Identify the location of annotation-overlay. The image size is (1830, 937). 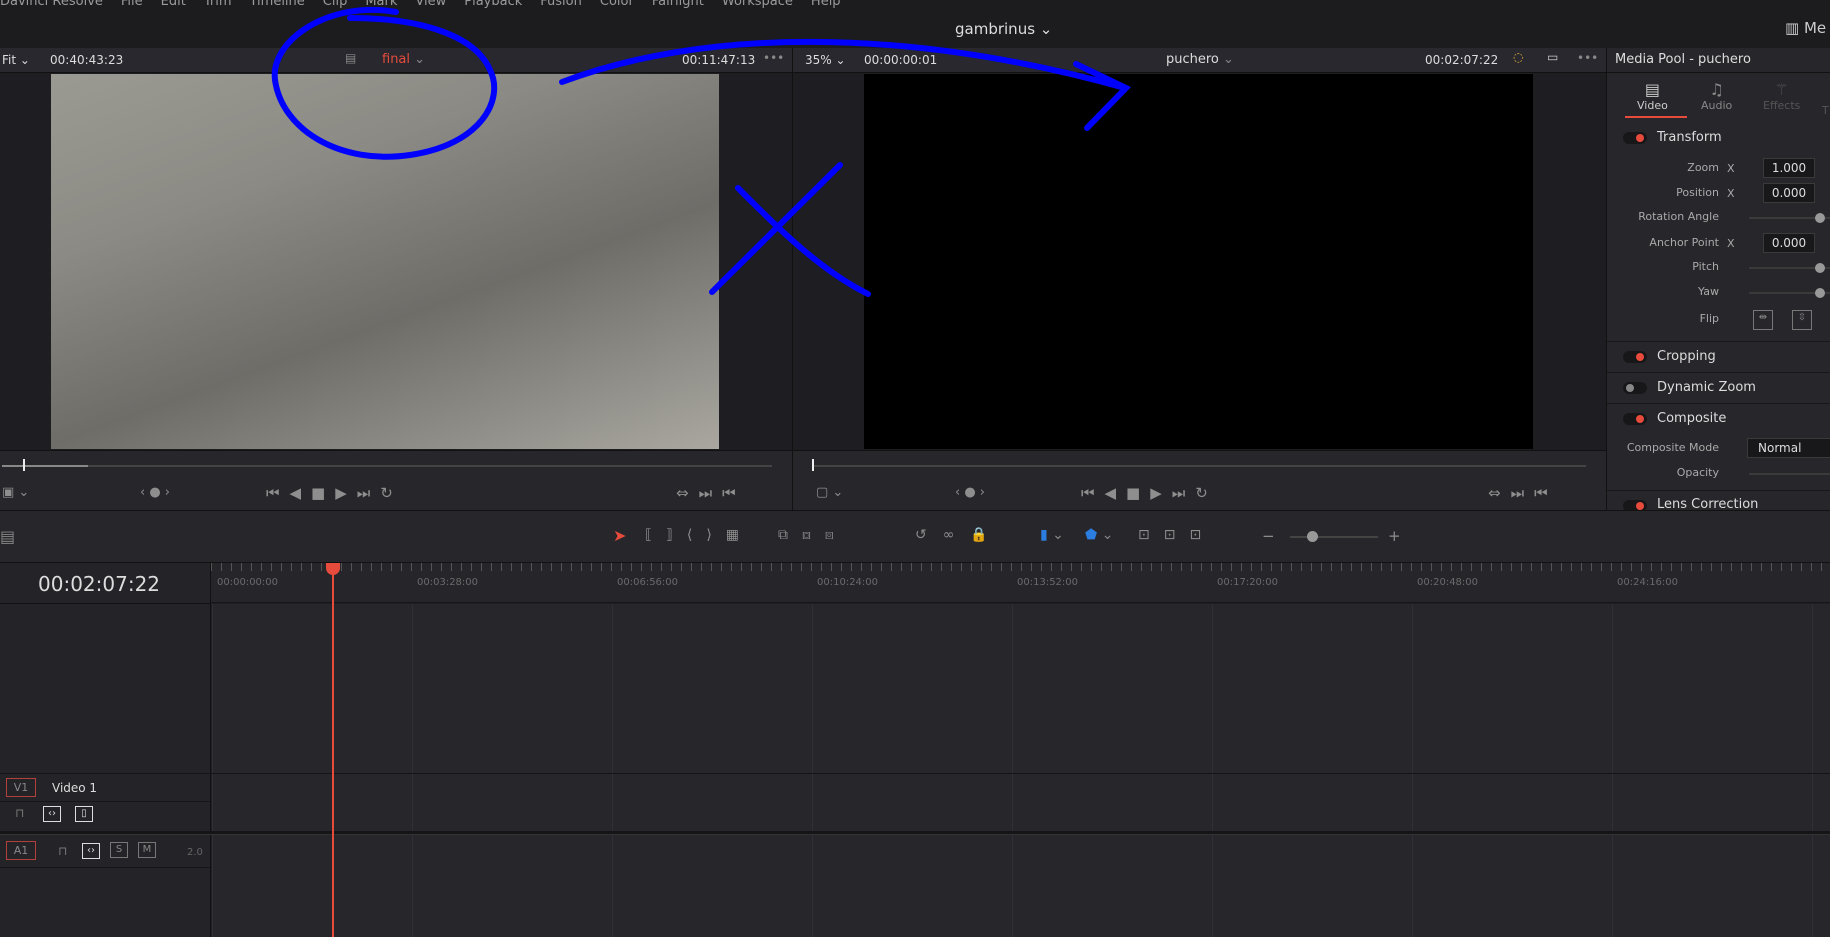
(701, 151).